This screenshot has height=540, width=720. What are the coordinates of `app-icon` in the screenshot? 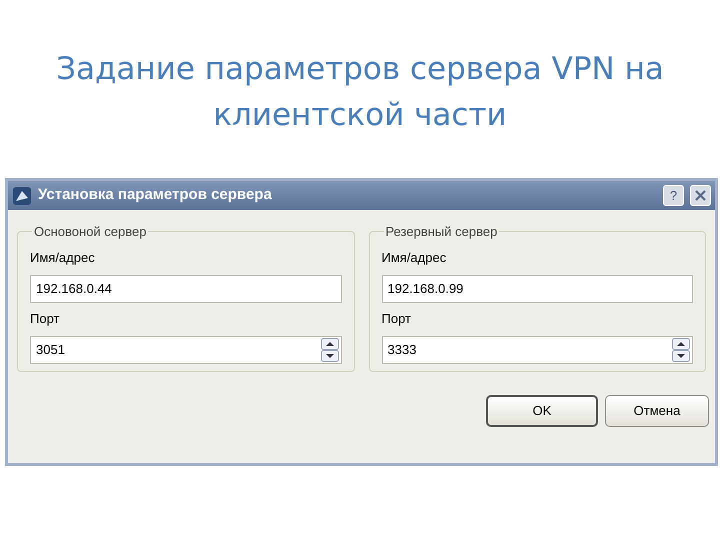 It's located at (22, 196).